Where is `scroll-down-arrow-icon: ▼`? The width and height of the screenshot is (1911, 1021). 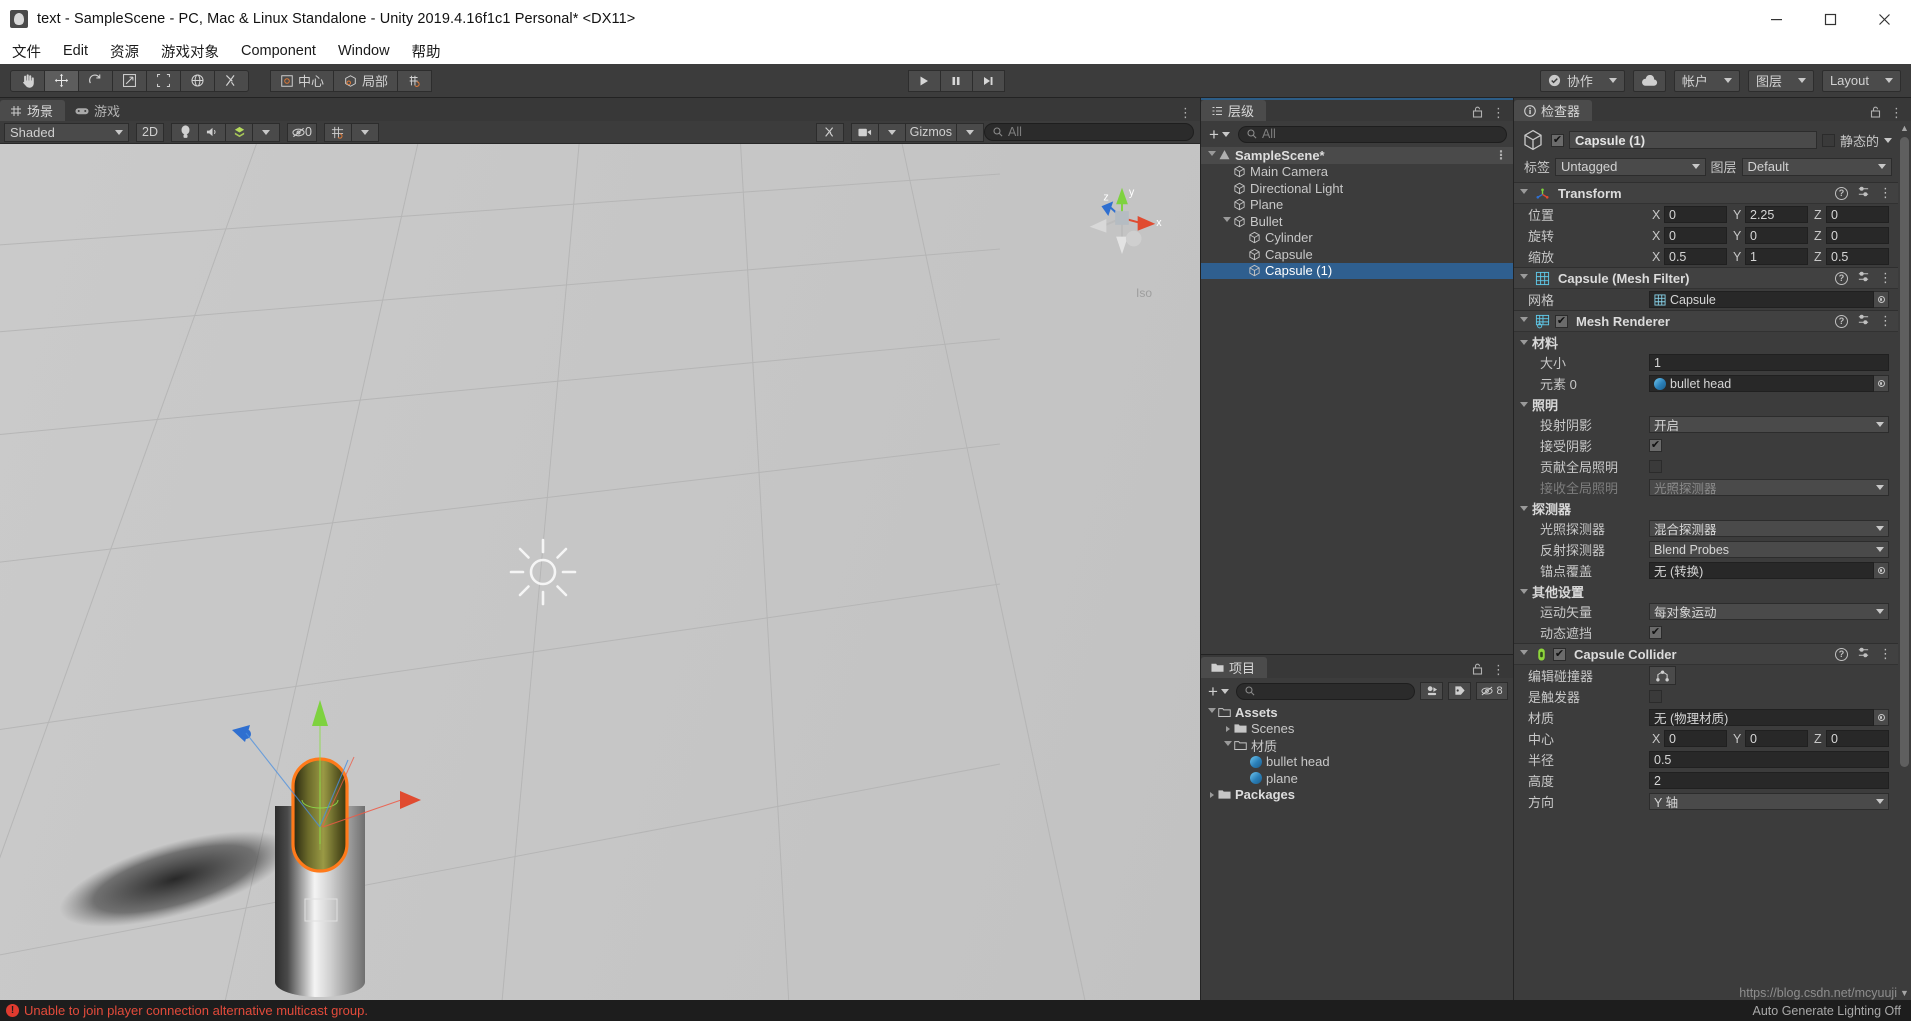 scroll-down-arrow-icon: ▼ is located at coordinates (1904, 993).